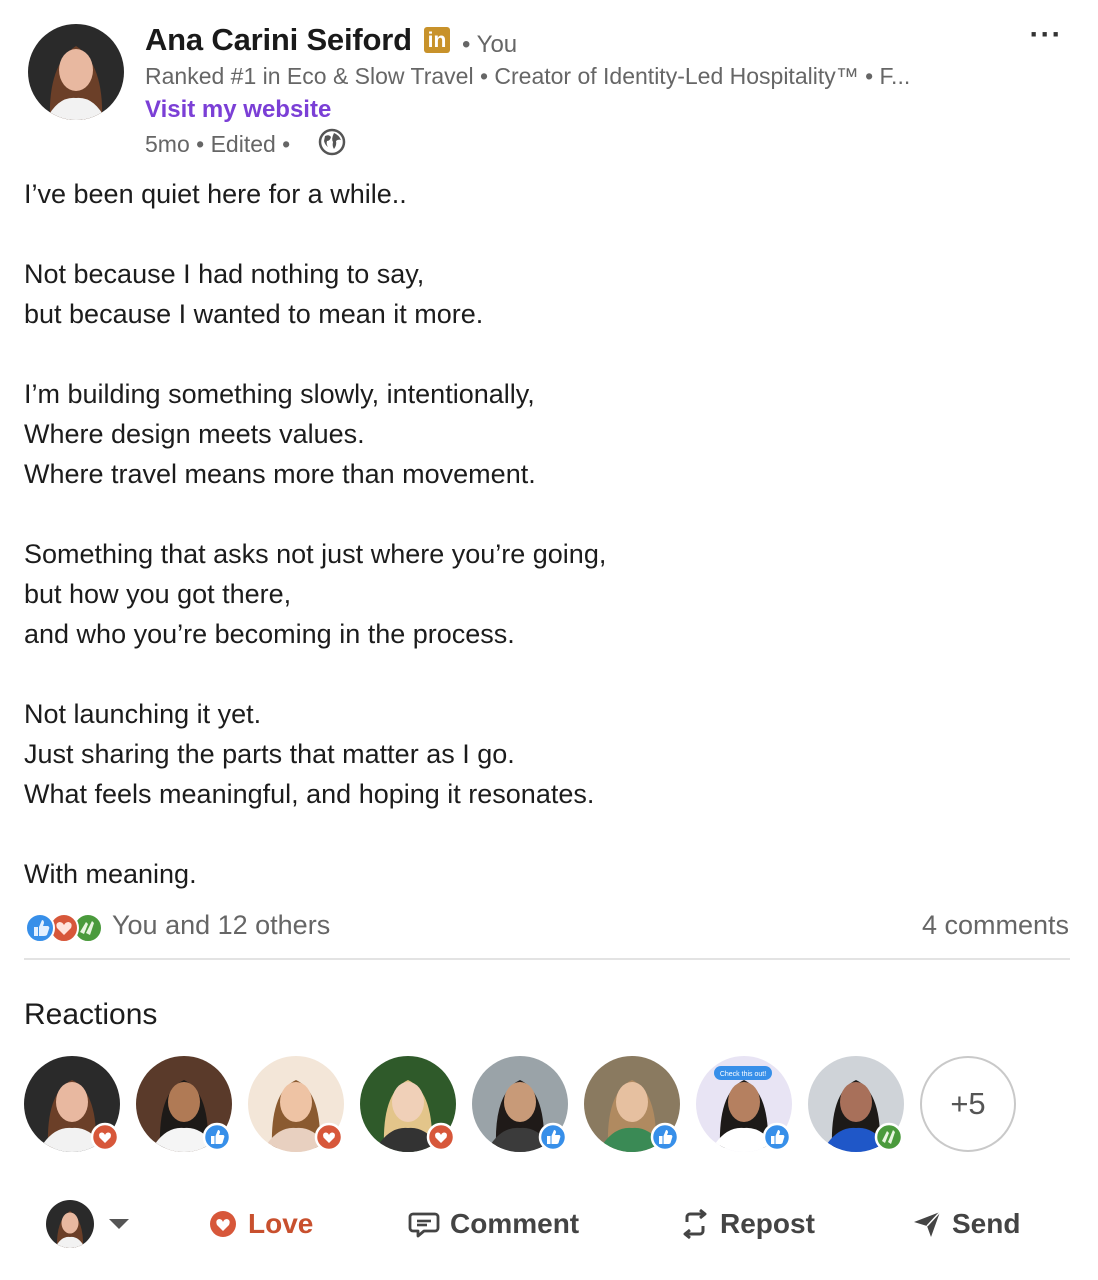 The width and height of the screenshot is (1098, 1280). I want to click on reaction-summary-icons, so click(64, 928).